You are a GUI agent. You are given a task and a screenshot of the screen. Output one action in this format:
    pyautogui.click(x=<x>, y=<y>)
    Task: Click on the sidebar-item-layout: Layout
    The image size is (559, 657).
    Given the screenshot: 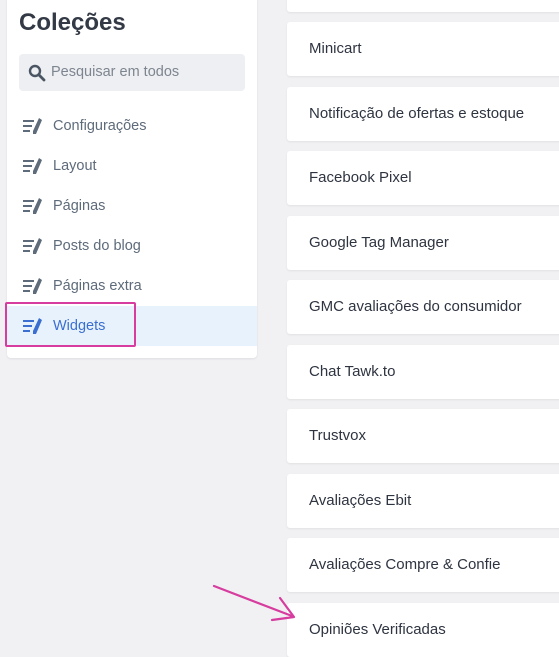 What is the action you would take?
    pyautogui.click(x=132, y=166)
    